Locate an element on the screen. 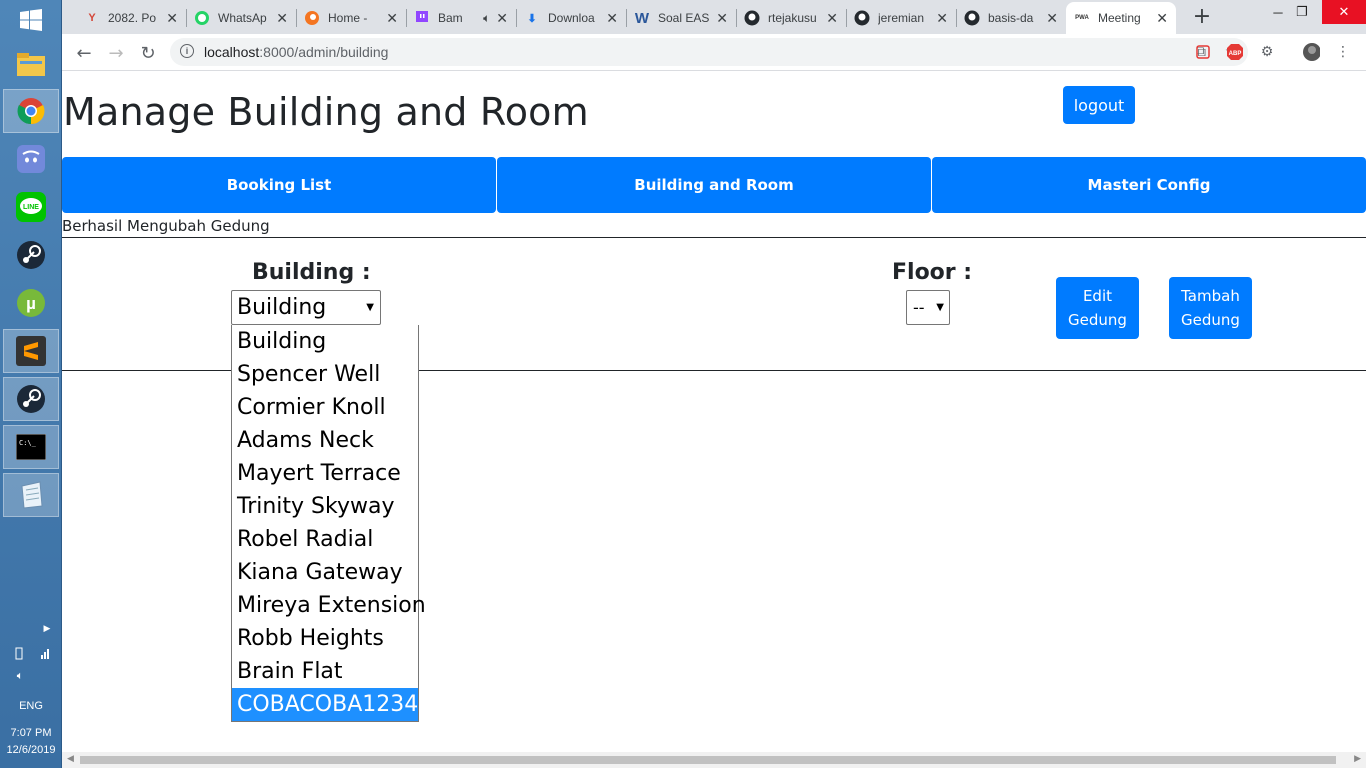  logout-button: logout is located at coordinates (1099, 105).